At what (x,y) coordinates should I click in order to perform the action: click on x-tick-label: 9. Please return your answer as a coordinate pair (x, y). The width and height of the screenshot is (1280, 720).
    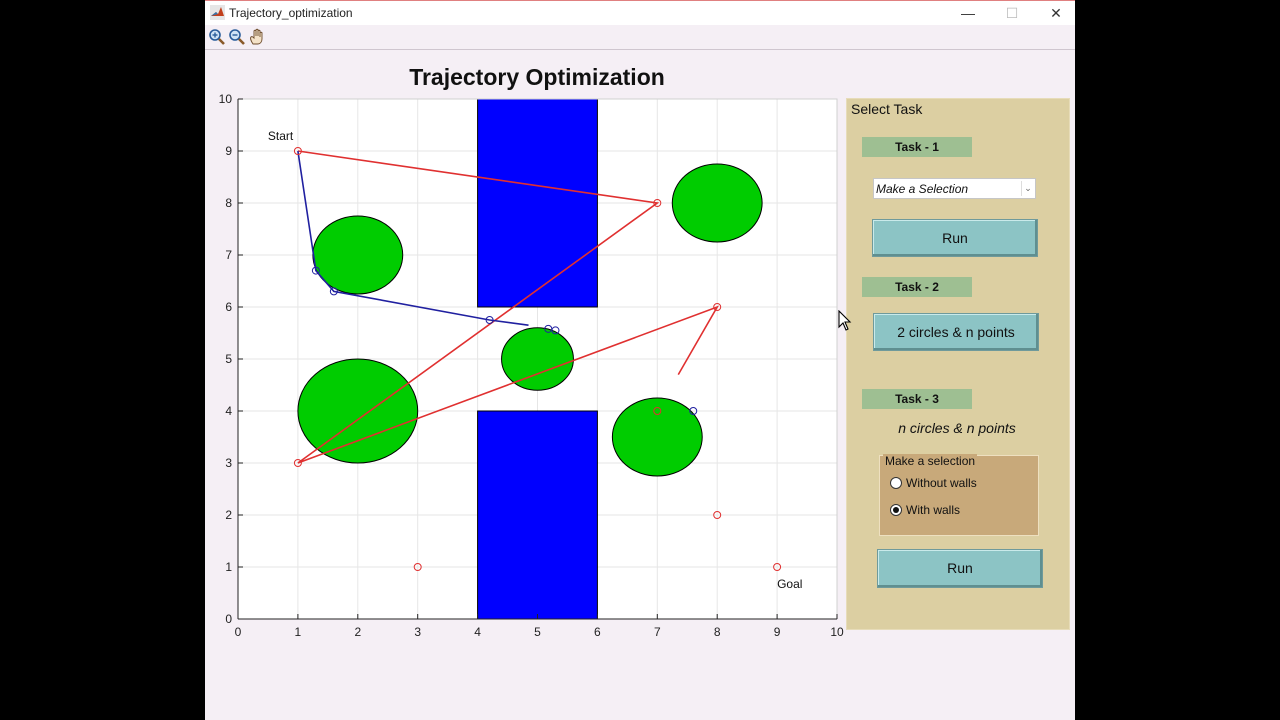
    Looking at the image, I should click on (777, 632).